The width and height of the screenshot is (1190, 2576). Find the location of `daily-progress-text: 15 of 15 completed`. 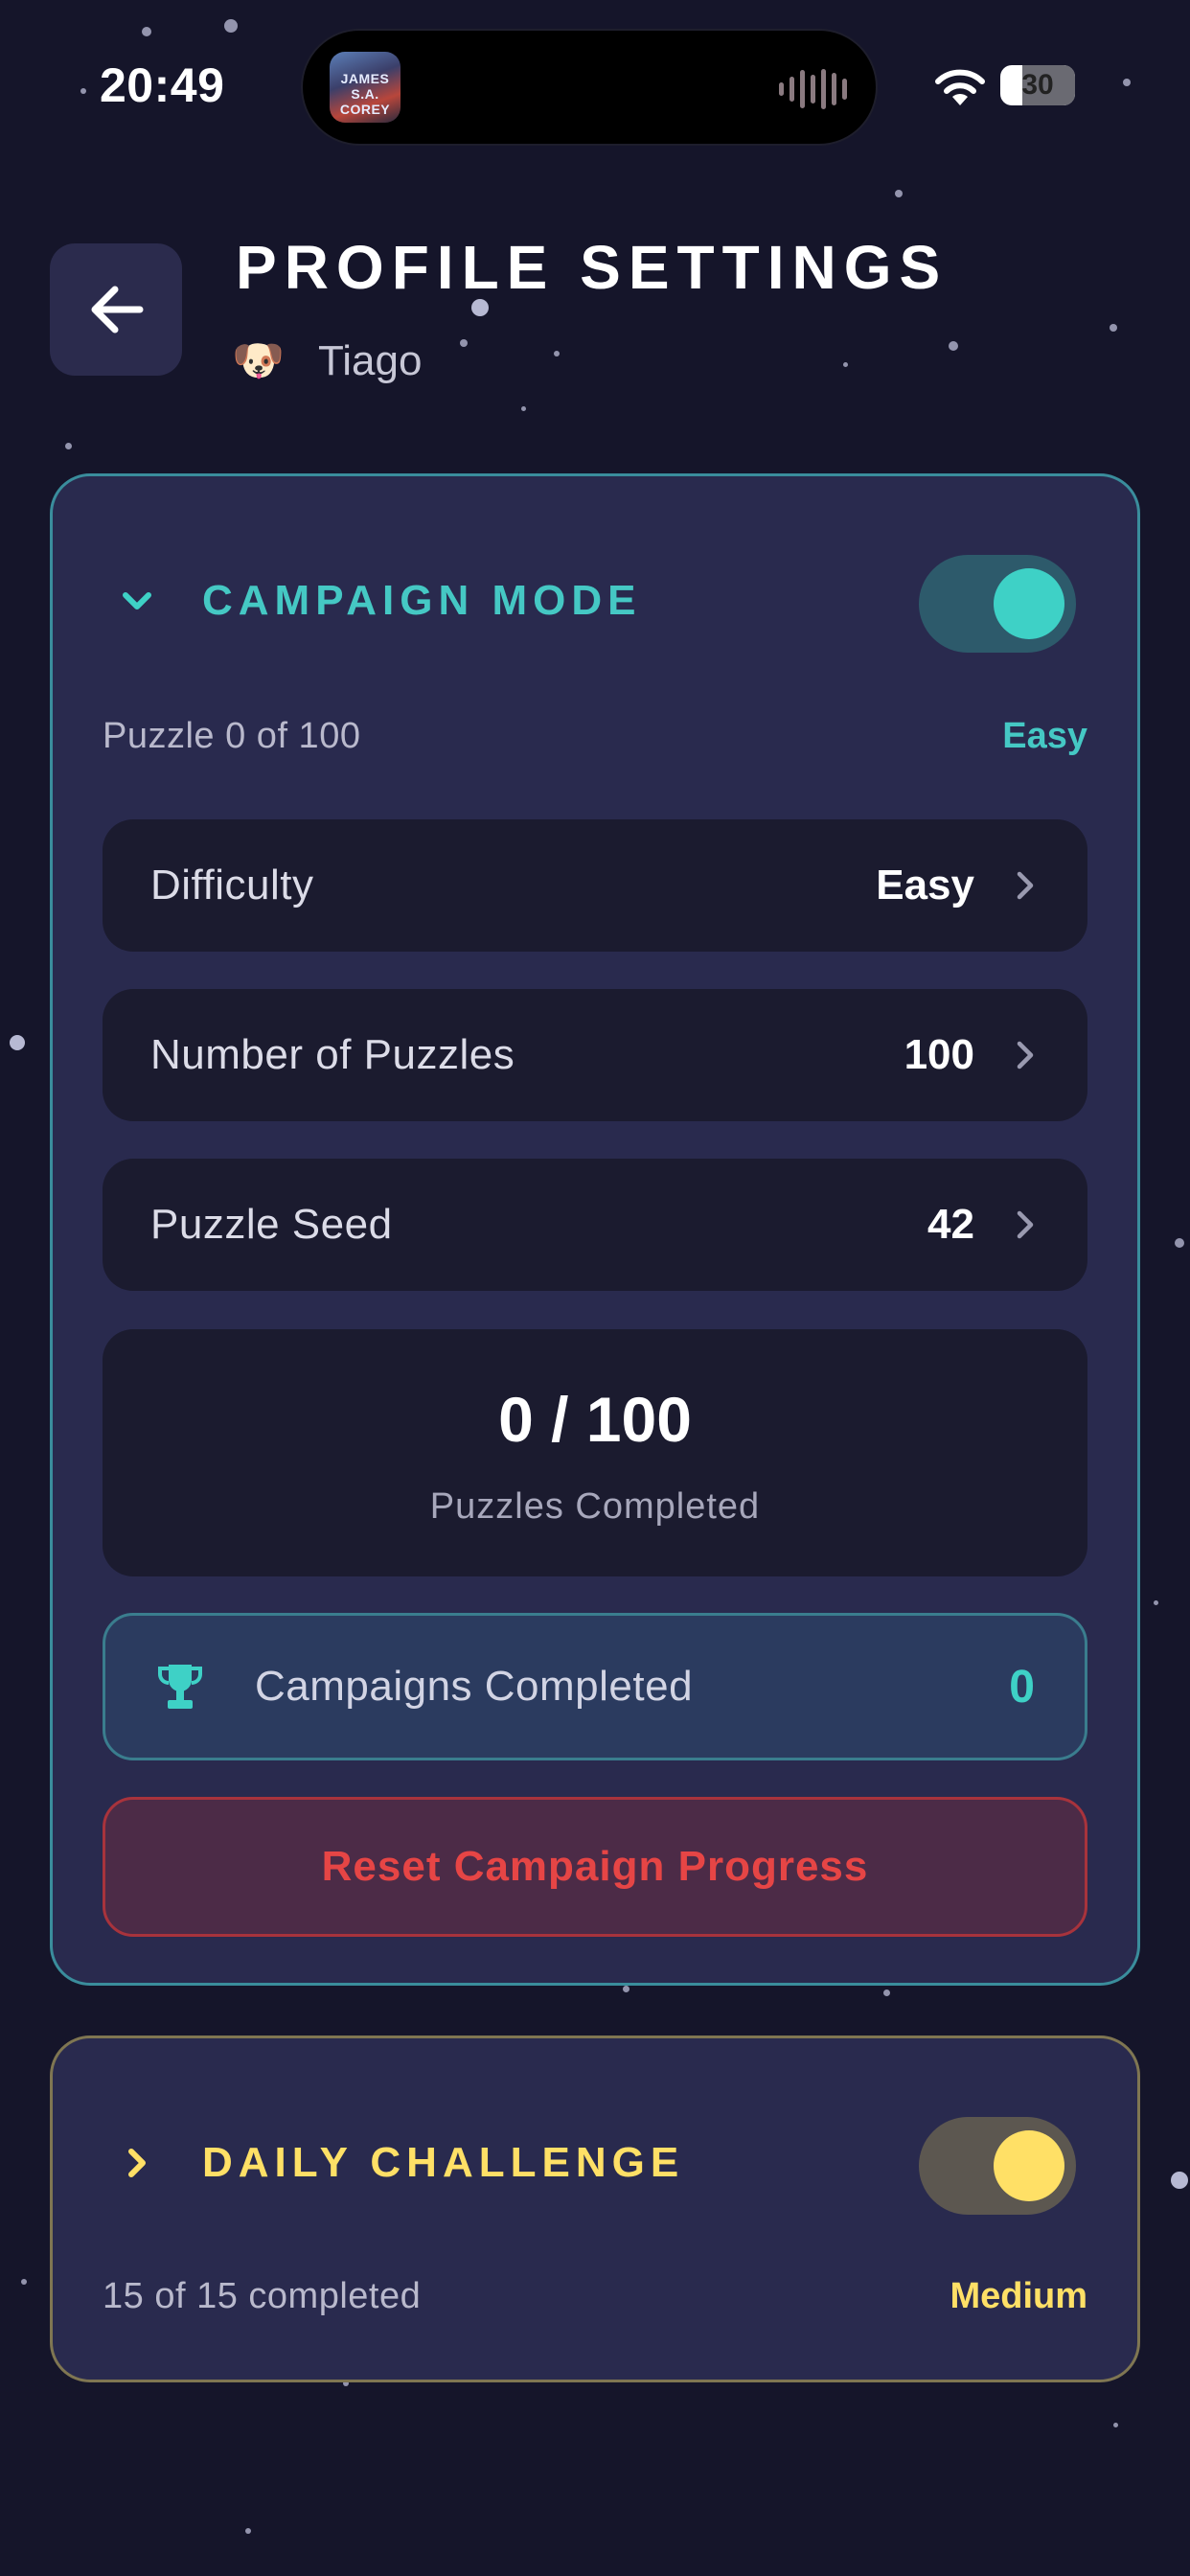

daily-progress-text: 15 of 15 completed is located at coordinates (263, 2296).